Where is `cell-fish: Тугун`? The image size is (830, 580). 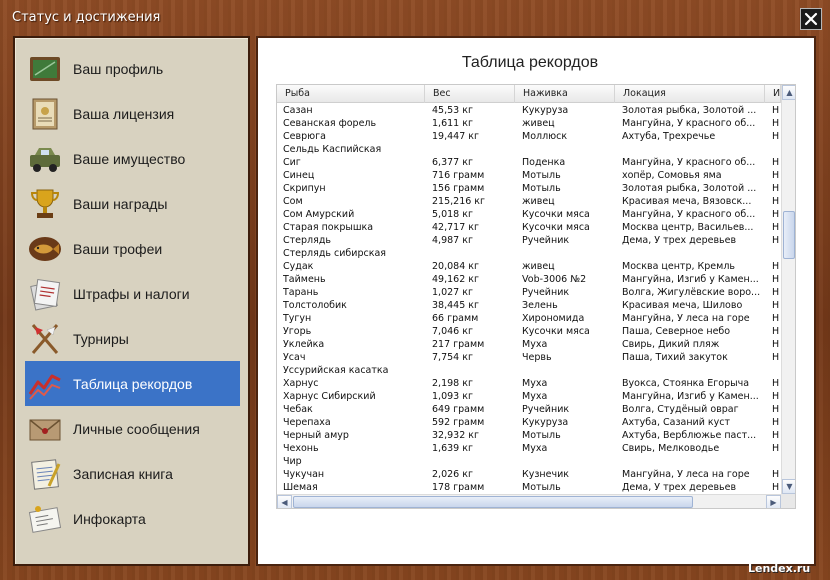 cell-fish: Тугун is located at coordinates (297, 318).